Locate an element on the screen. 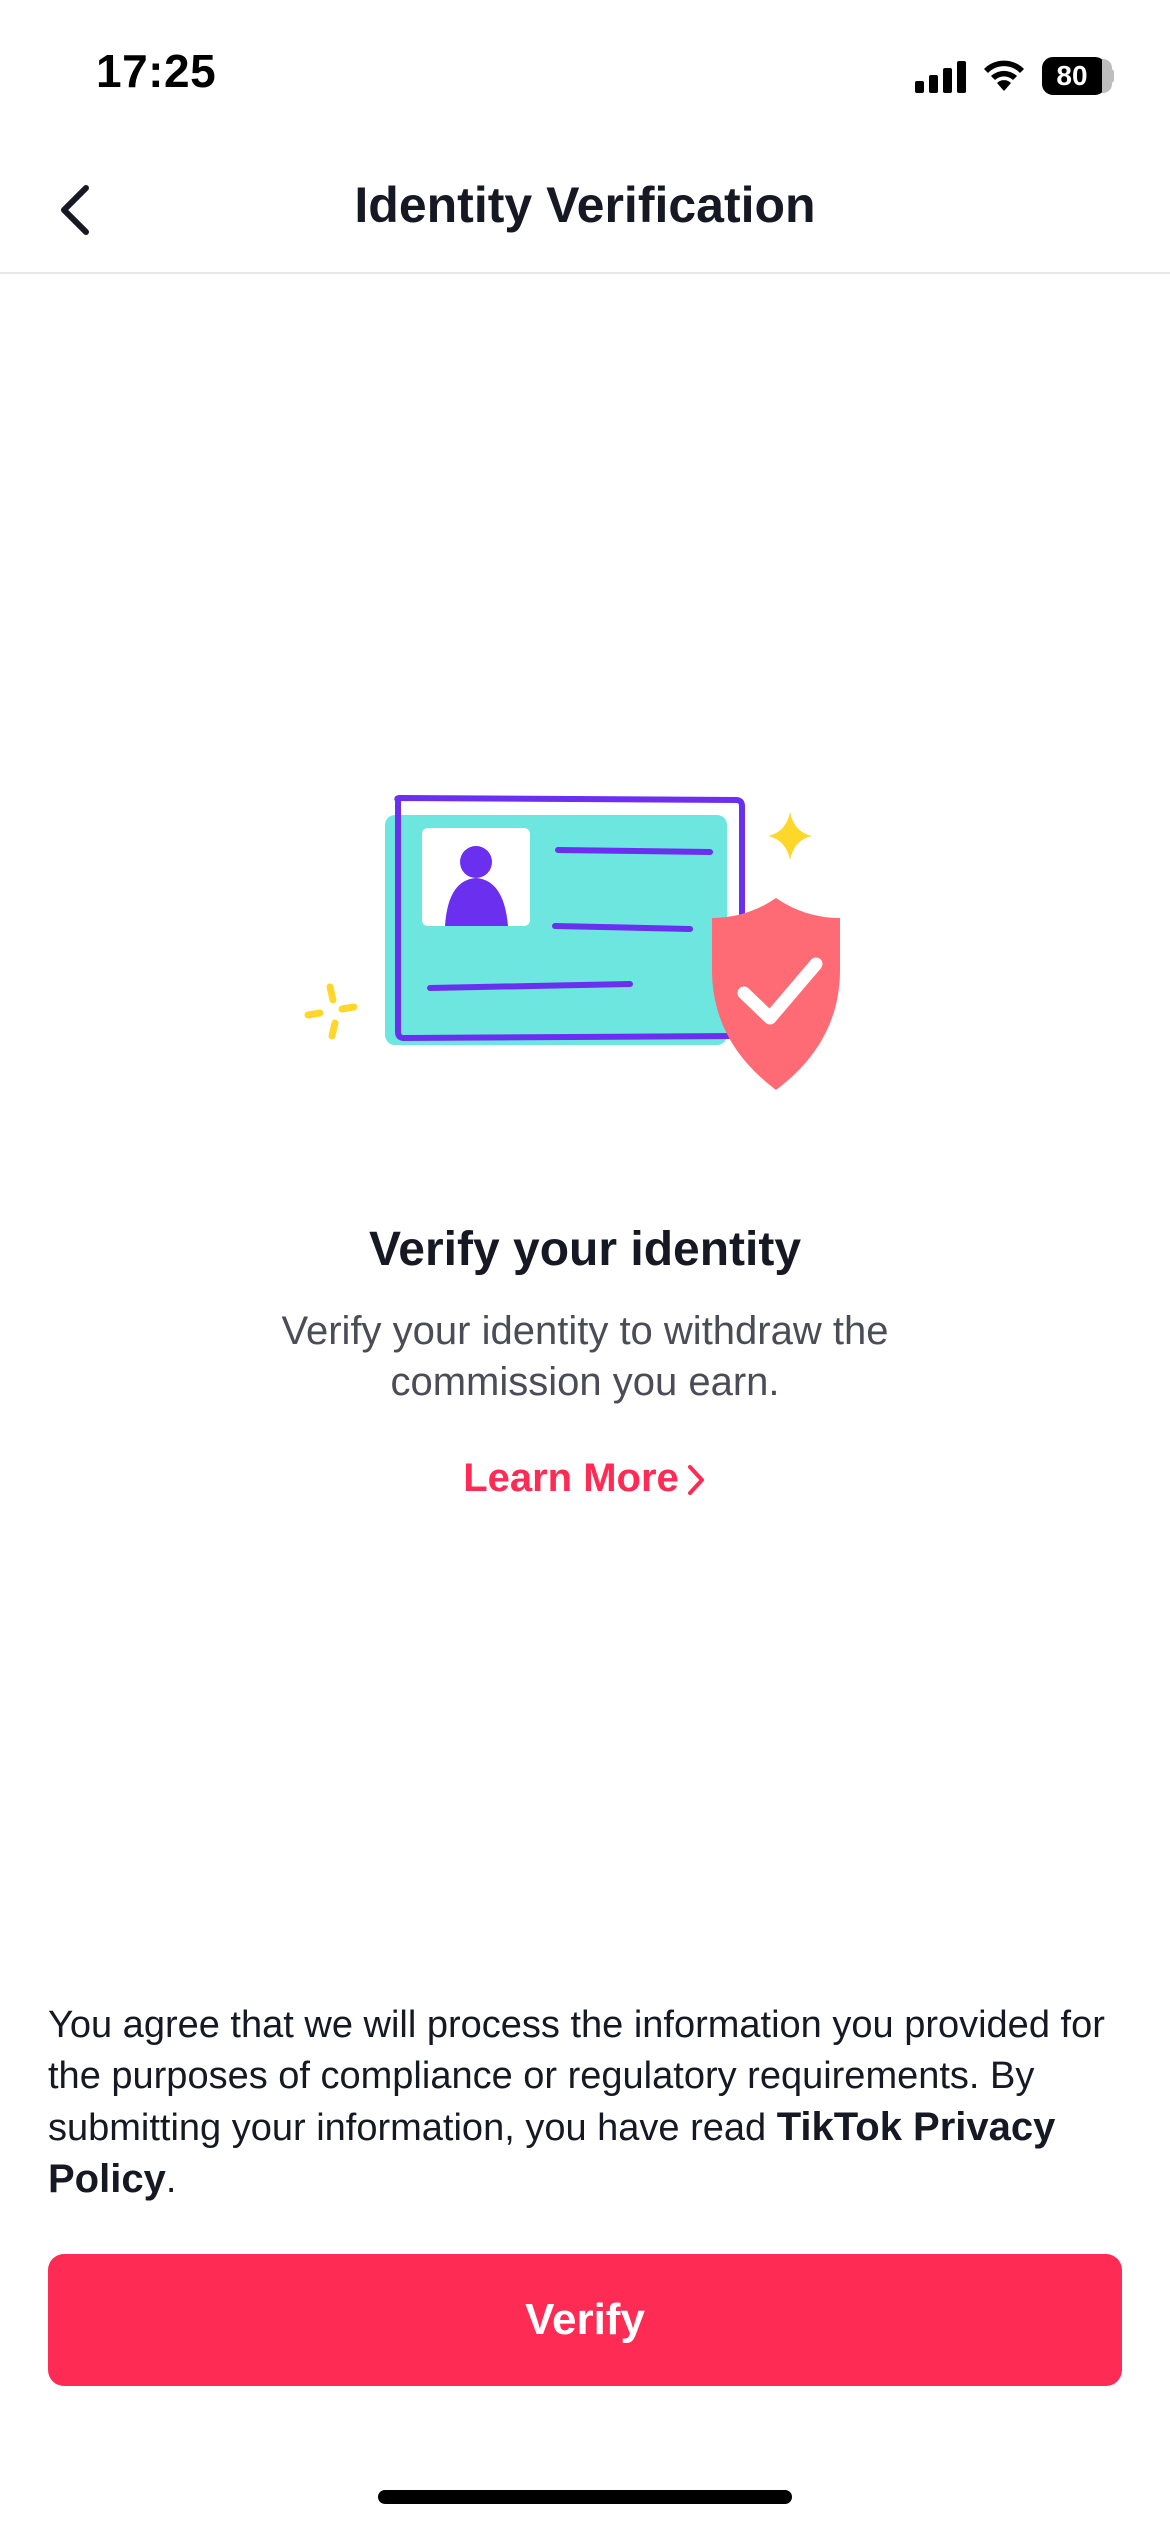  status-icons: 80 is located at coordinates (1014, 76).